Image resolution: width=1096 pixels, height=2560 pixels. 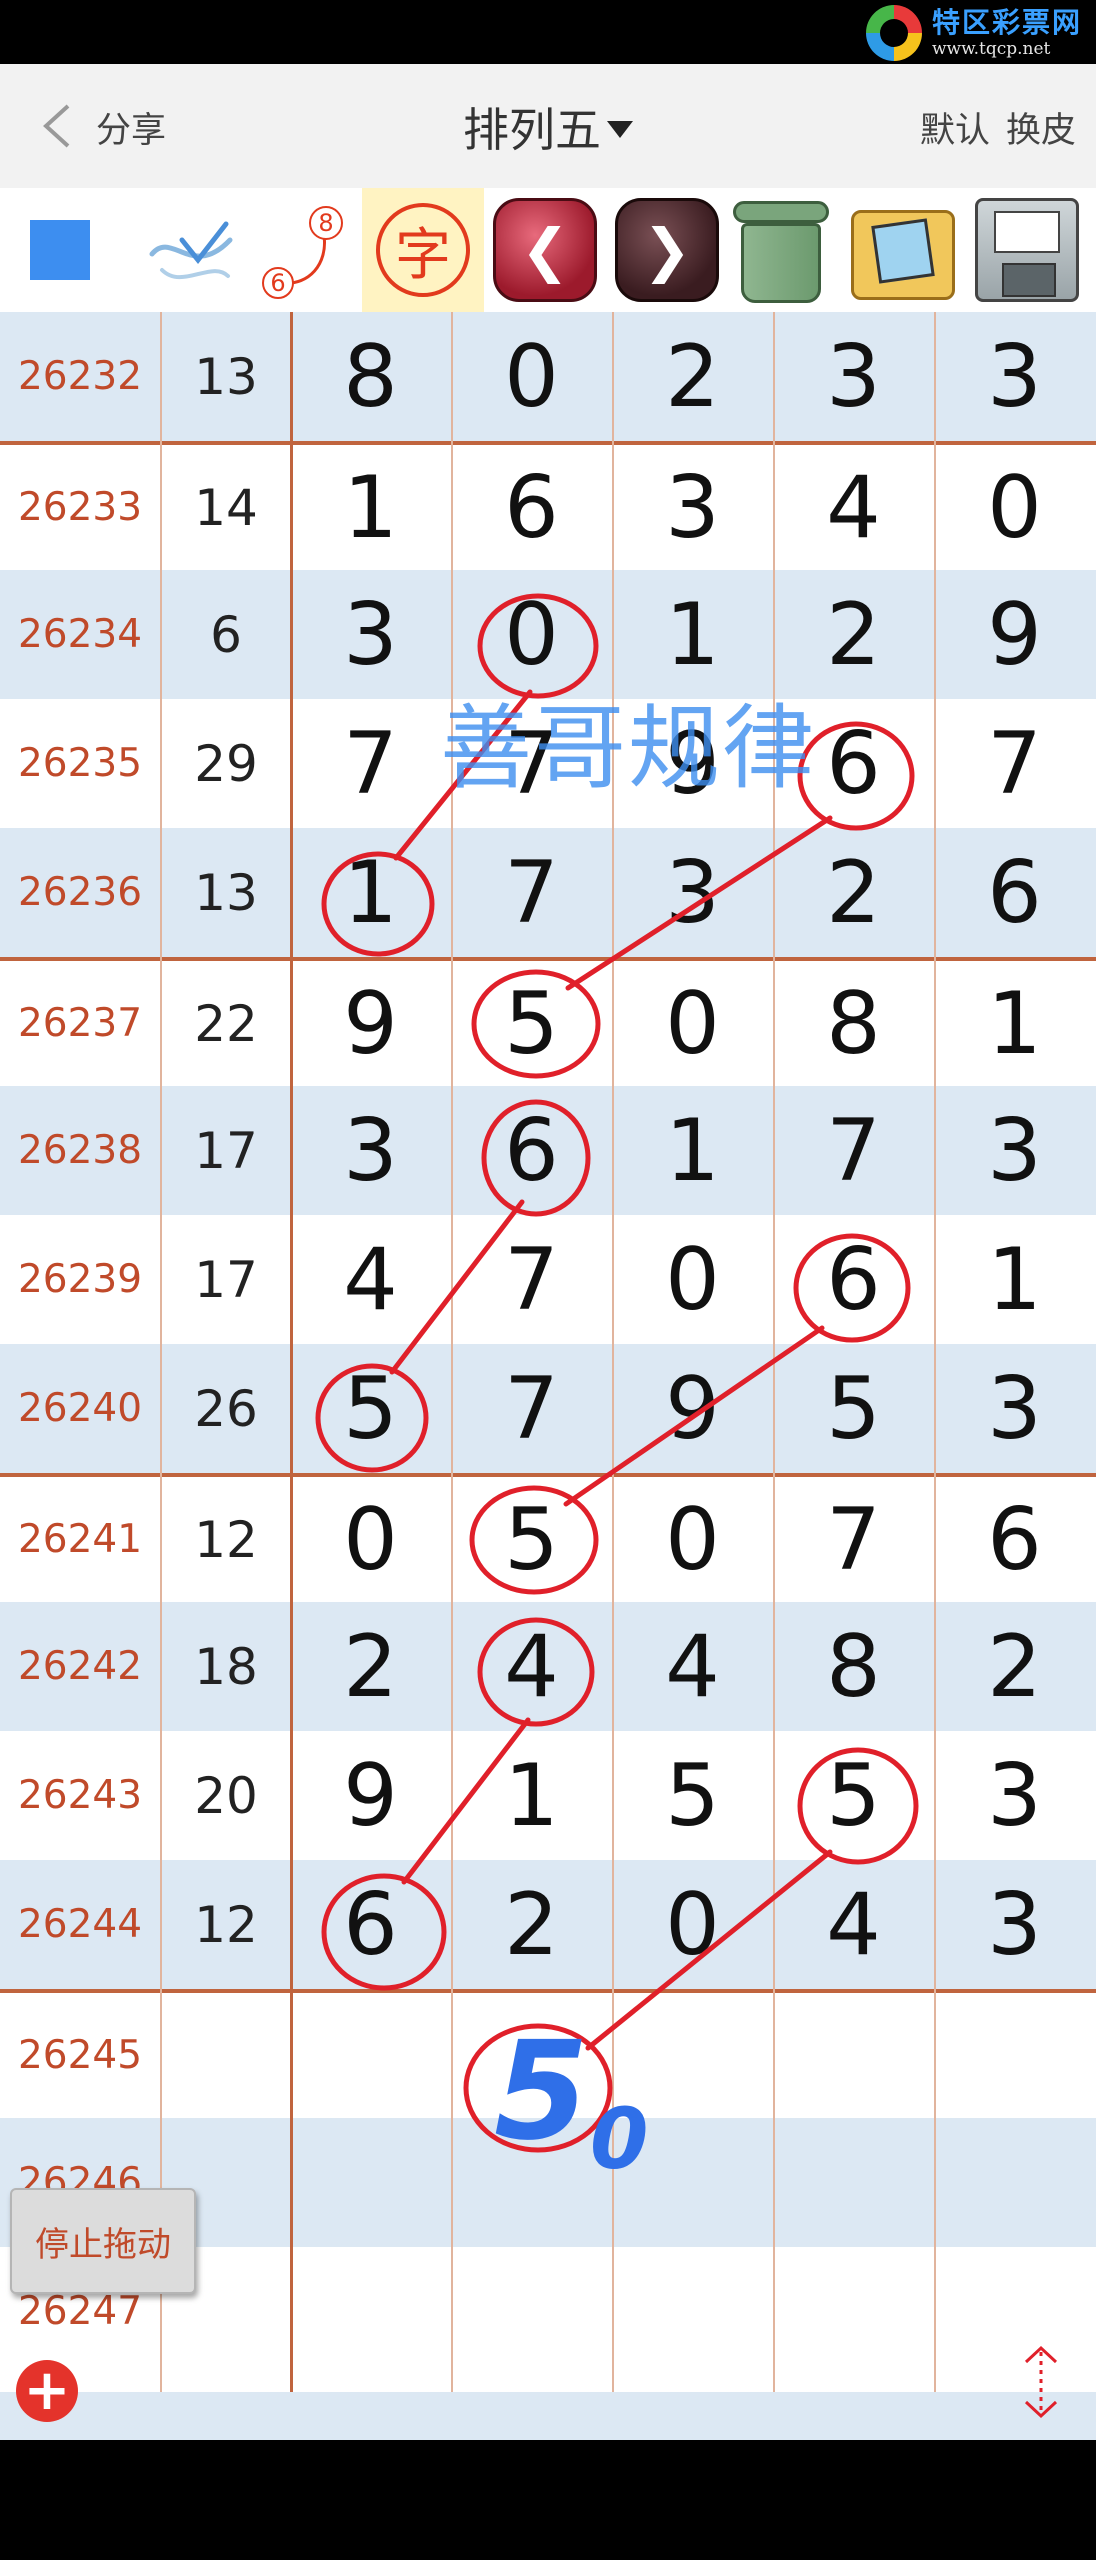 I want to click on digit-cell-1: 4, so click(x=370, y=1279).